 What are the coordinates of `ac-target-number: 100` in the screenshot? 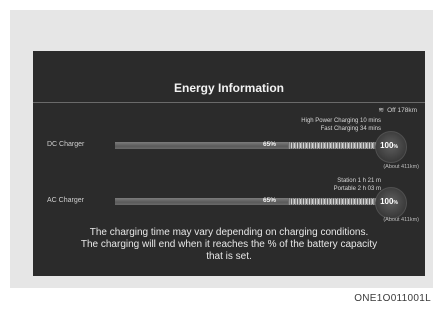 It's located at (387, 201).